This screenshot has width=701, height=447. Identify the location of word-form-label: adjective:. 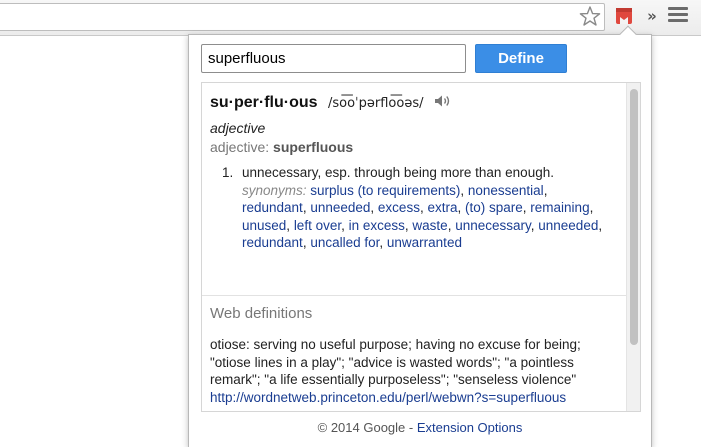
(240, 147).